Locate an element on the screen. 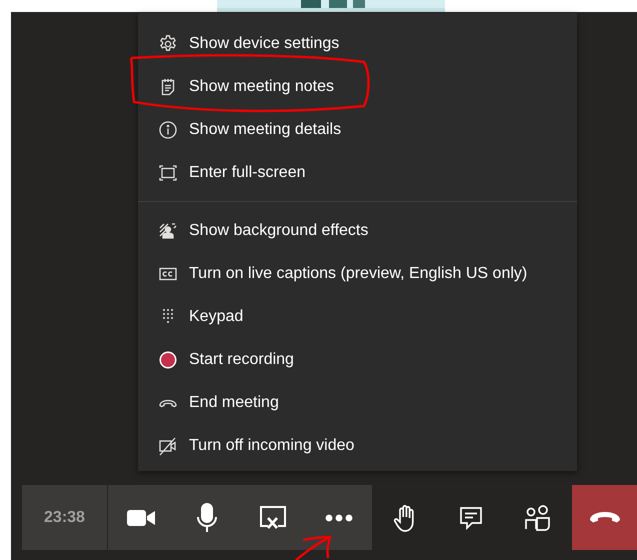 The height and width of the screenshot is (560, 637). screen-share-icon is located at coordinates (273, 517).